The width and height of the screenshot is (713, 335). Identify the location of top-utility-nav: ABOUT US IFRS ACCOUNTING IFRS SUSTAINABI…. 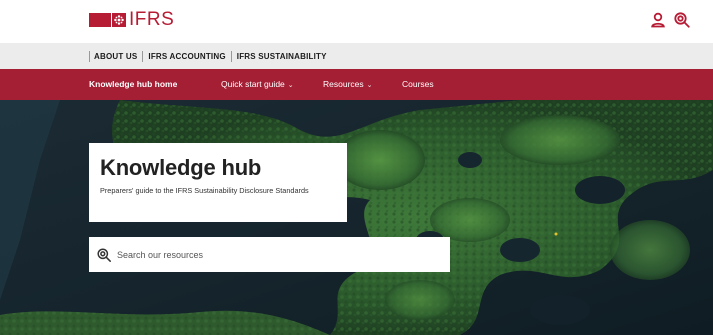
(356, 56).